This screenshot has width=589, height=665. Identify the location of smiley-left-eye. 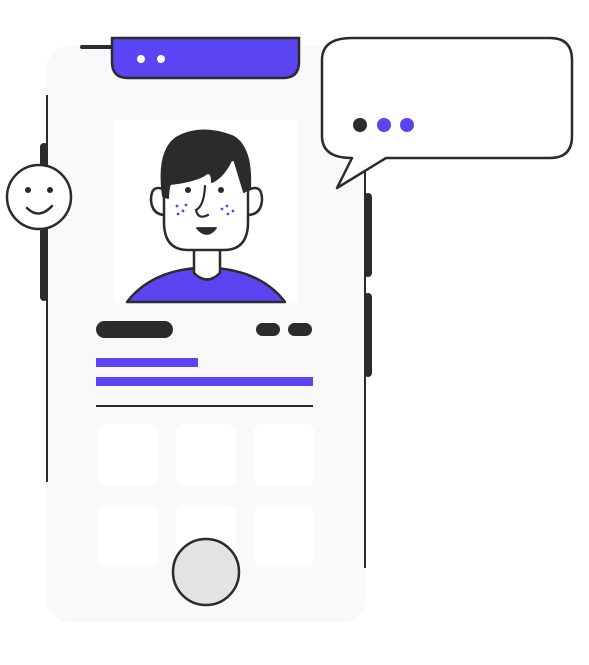
(28, 190).